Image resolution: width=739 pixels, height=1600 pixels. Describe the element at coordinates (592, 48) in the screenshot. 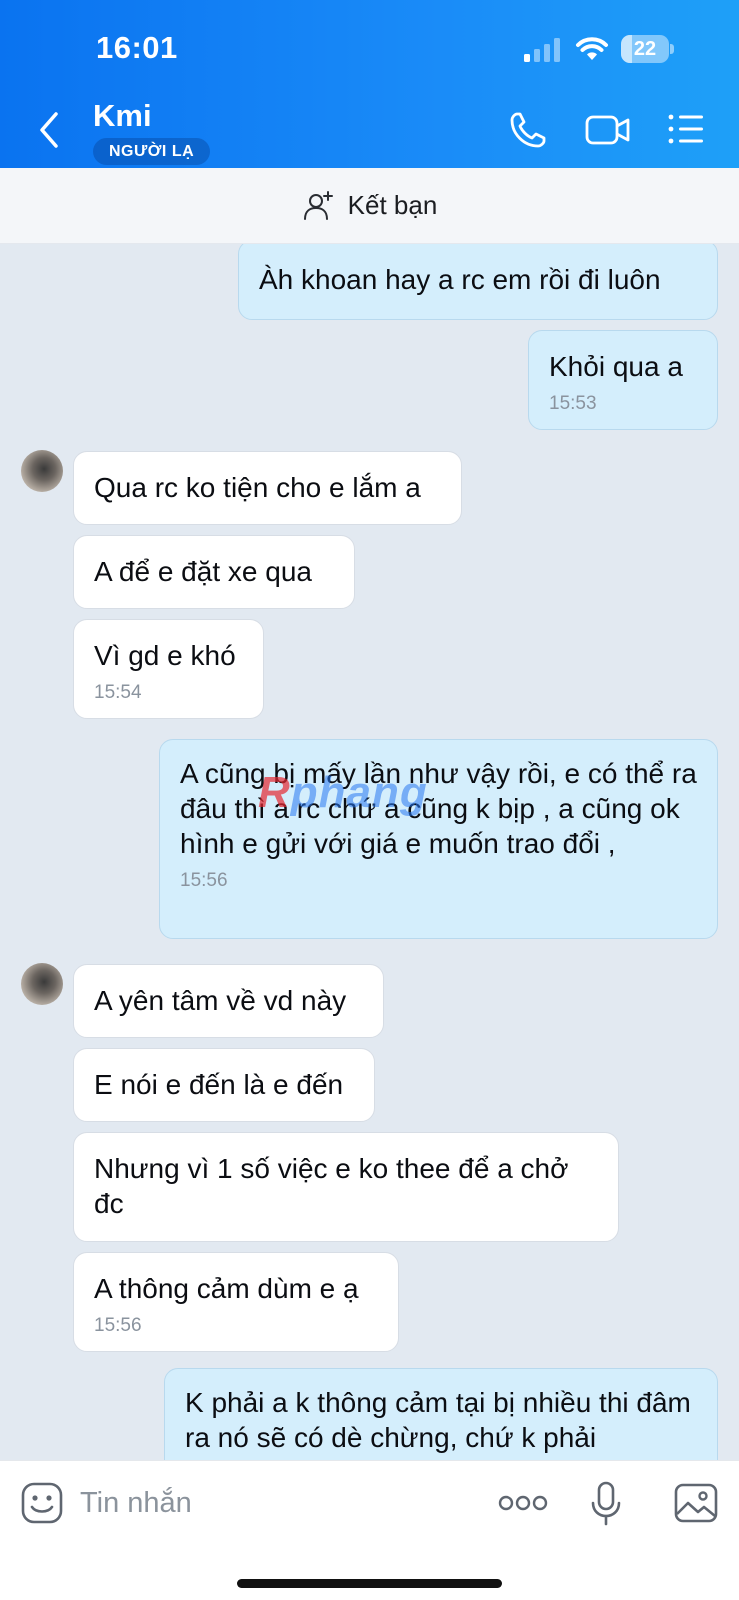

I see `wifi-icon` at that location.